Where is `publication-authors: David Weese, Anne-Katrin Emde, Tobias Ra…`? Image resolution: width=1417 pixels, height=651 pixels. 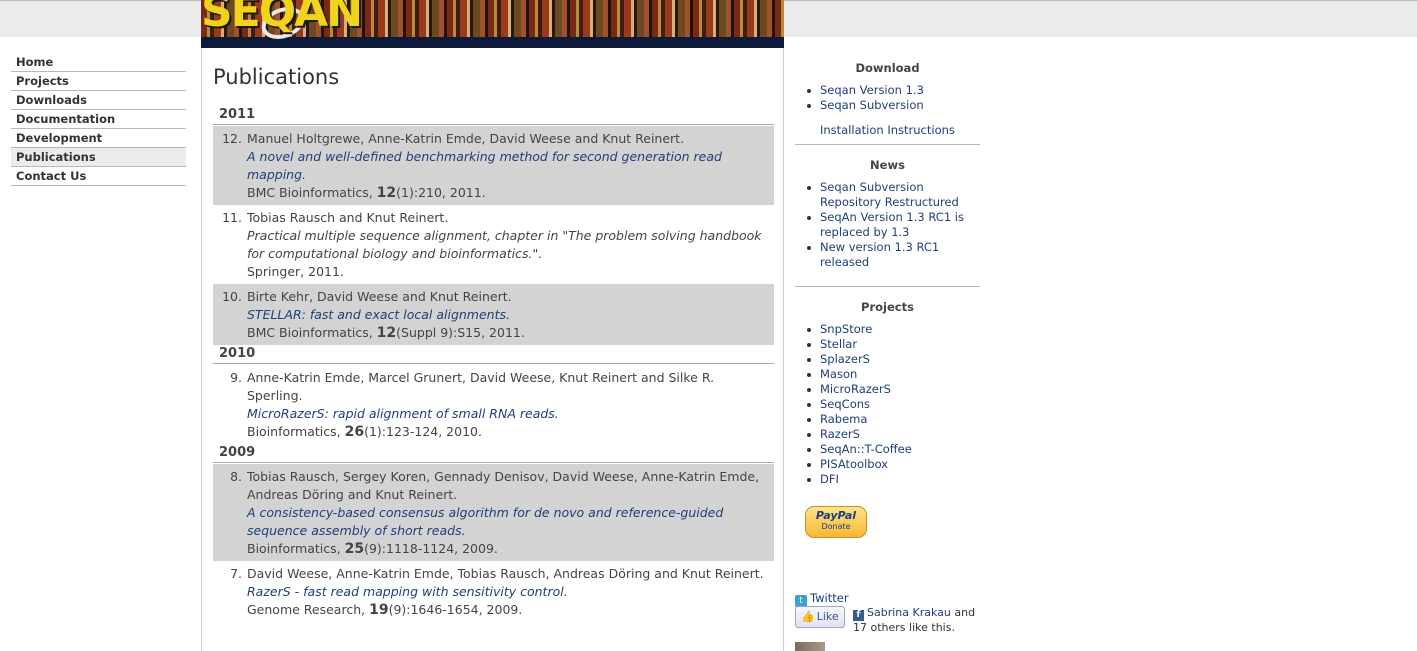 publication-authors: David Weese, Anne-Katrin Emde, Tobias Ra… is located at coordinates (505, 573).